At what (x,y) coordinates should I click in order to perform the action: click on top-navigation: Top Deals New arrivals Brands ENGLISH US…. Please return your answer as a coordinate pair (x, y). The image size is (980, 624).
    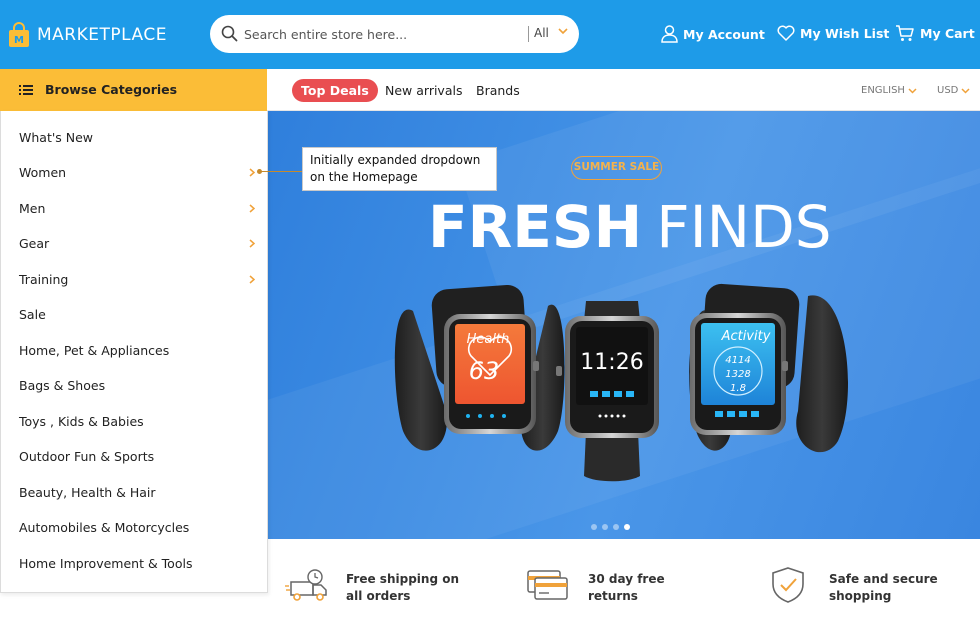
    Looking at the image, I should click on (623, 90).